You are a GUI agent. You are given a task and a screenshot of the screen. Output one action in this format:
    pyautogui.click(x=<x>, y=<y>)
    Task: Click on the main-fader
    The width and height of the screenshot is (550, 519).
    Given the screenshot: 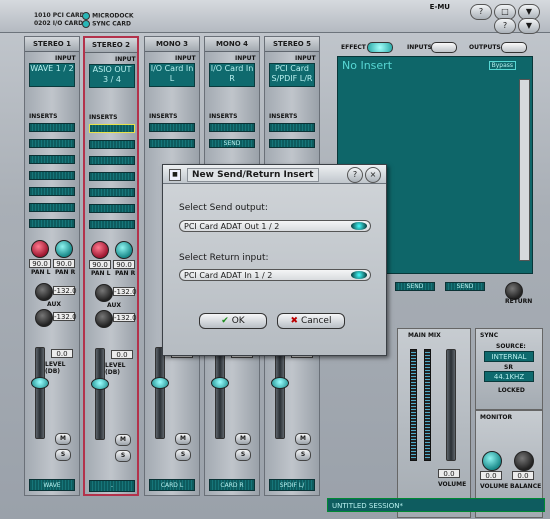 What is the action you would take?
    pyautogui.click(x=451, y=405)
    